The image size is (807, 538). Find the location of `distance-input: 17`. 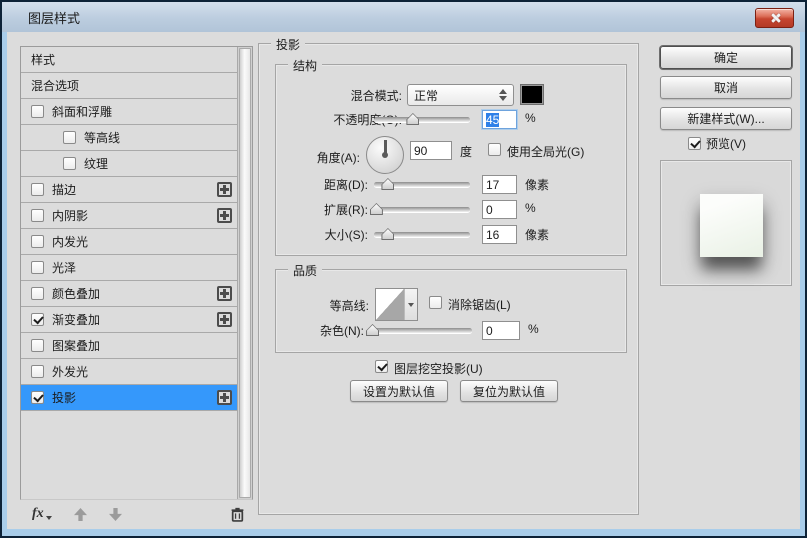

distance-input: 17 is located at coordinates (499, 184).